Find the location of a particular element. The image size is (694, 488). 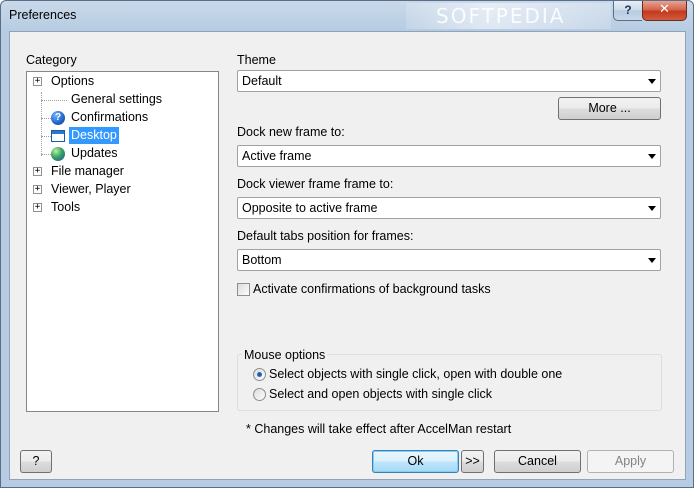

close-button: ✕ is located at coordinates (664, 11).